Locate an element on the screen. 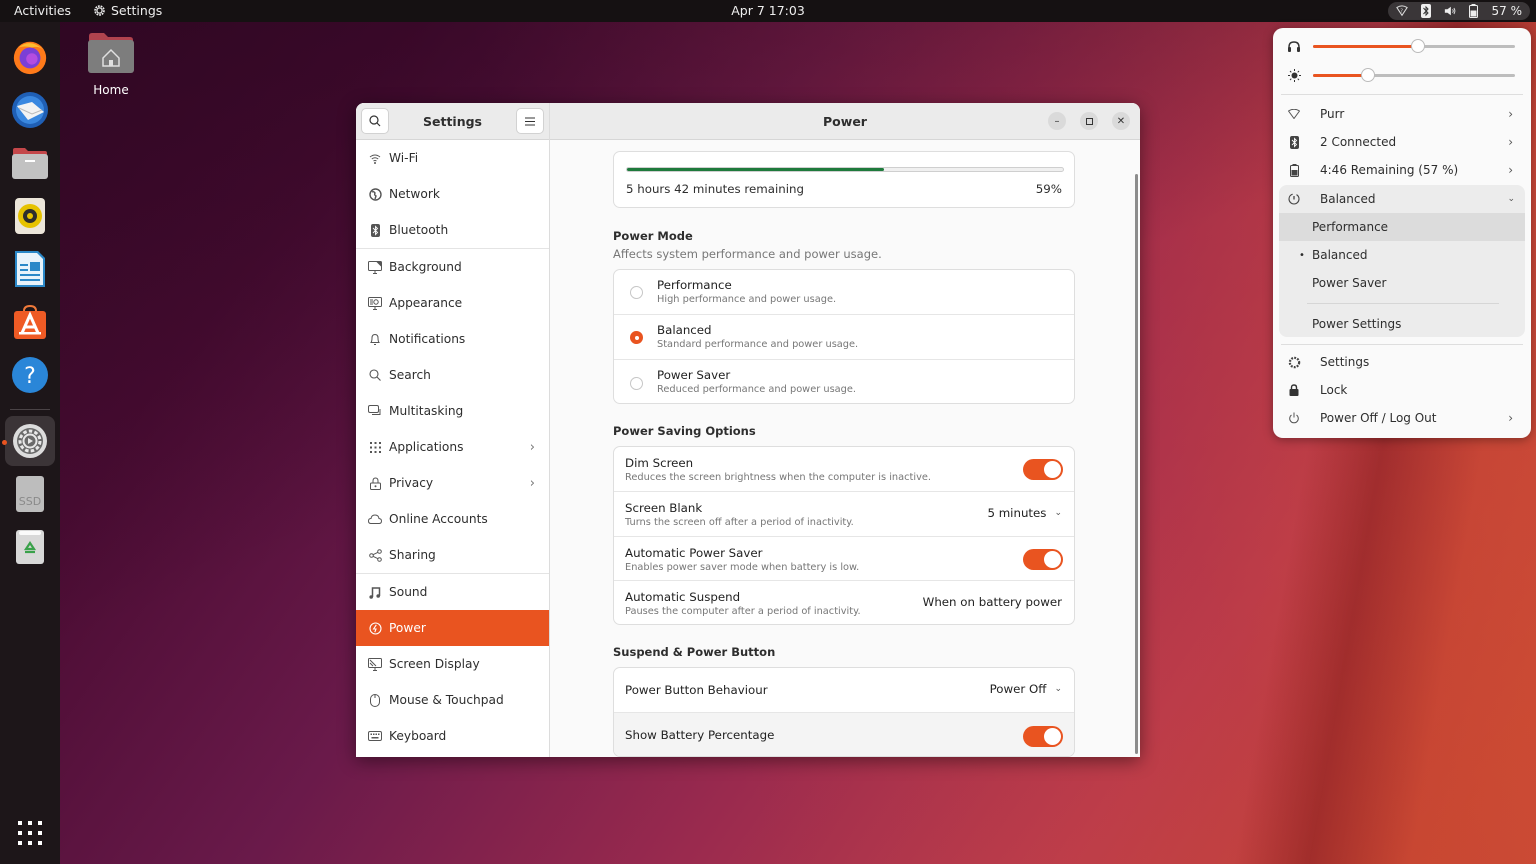 This screenshot has height=864, width=1536. volume-icon is located at coordinates (1450, 11).